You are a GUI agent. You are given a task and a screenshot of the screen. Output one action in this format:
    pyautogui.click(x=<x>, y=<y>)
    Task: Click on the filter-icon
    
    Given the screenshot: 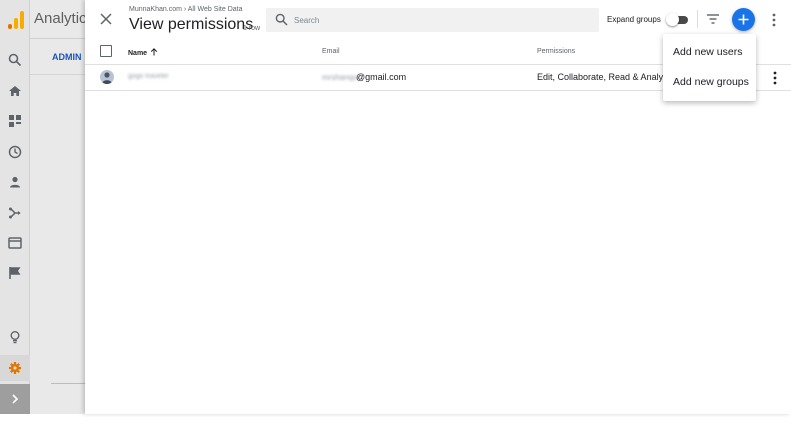 What is the action you would take?
    pyautogui.click(x=713, y=19)
    